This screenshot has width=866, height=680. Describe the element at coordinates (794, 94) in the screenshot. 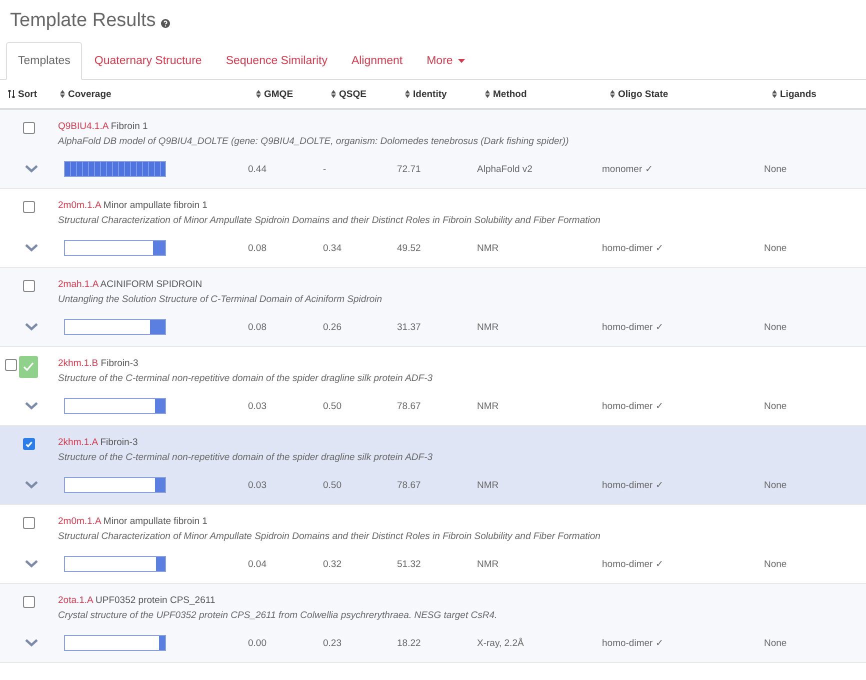

I see `column-header: Ligands` at that location.